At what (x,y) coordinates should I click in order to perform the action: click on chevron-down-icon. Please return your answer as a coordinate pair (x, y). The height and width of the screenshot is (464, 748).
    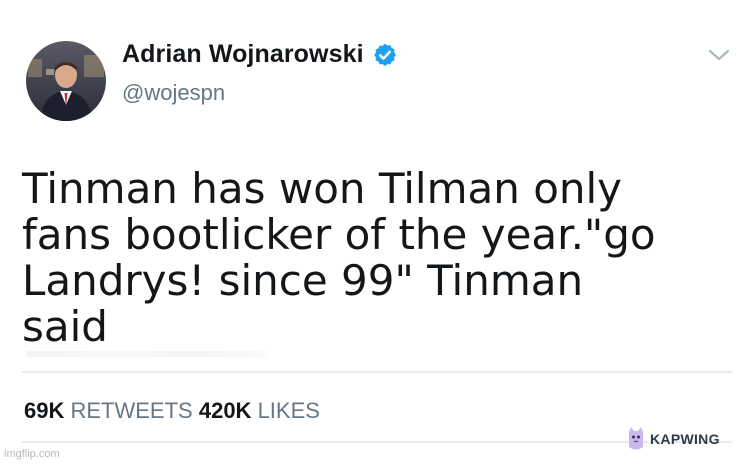
    Looking at the image, I should click on (719, 55).